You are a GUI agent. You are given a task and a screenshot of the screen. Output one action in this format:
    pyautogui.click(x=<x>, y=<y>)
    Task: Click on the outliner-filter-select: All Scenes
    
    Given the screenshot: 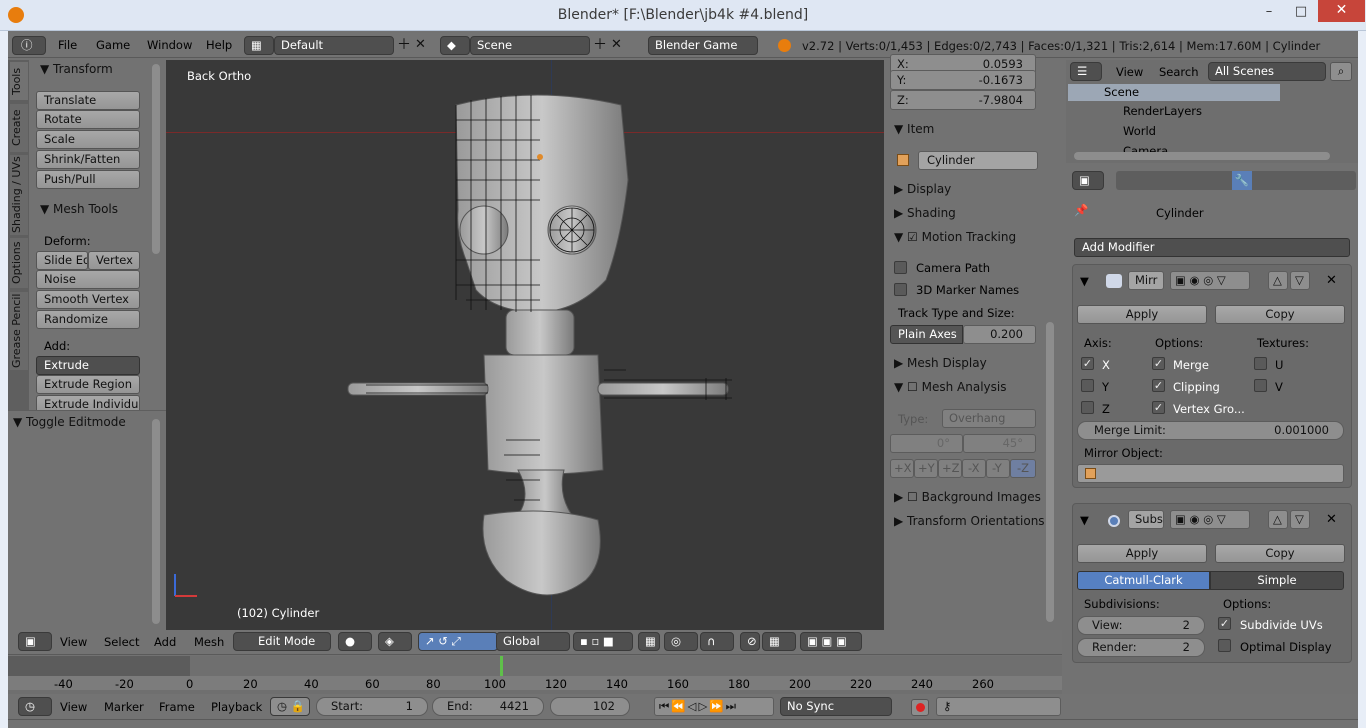 What is the action you would take?
    pyautogui.click(x=1267, y=71)
    